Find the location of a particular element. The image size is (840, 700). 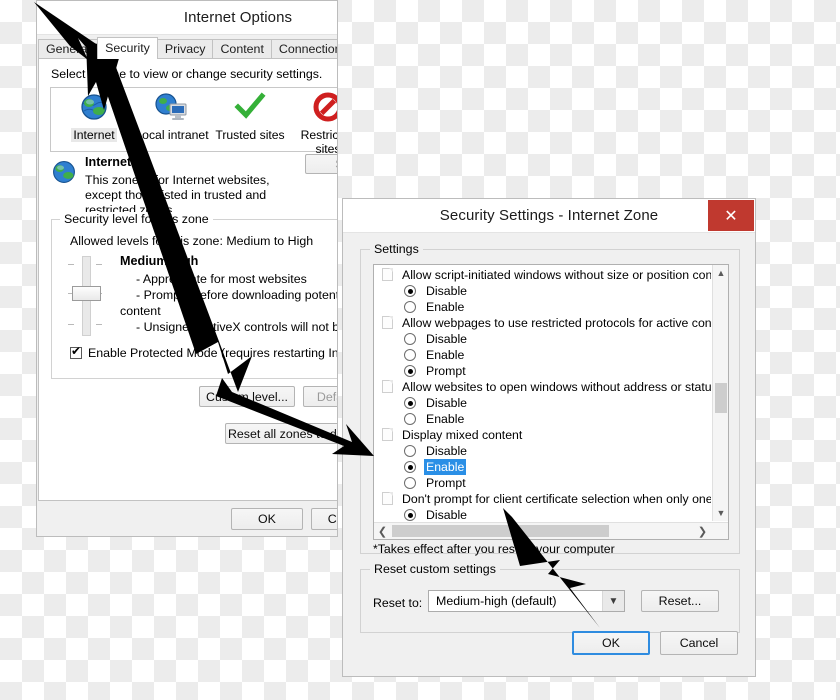

enable-protected-mode-checkbox is located at coordinates (76, 351).